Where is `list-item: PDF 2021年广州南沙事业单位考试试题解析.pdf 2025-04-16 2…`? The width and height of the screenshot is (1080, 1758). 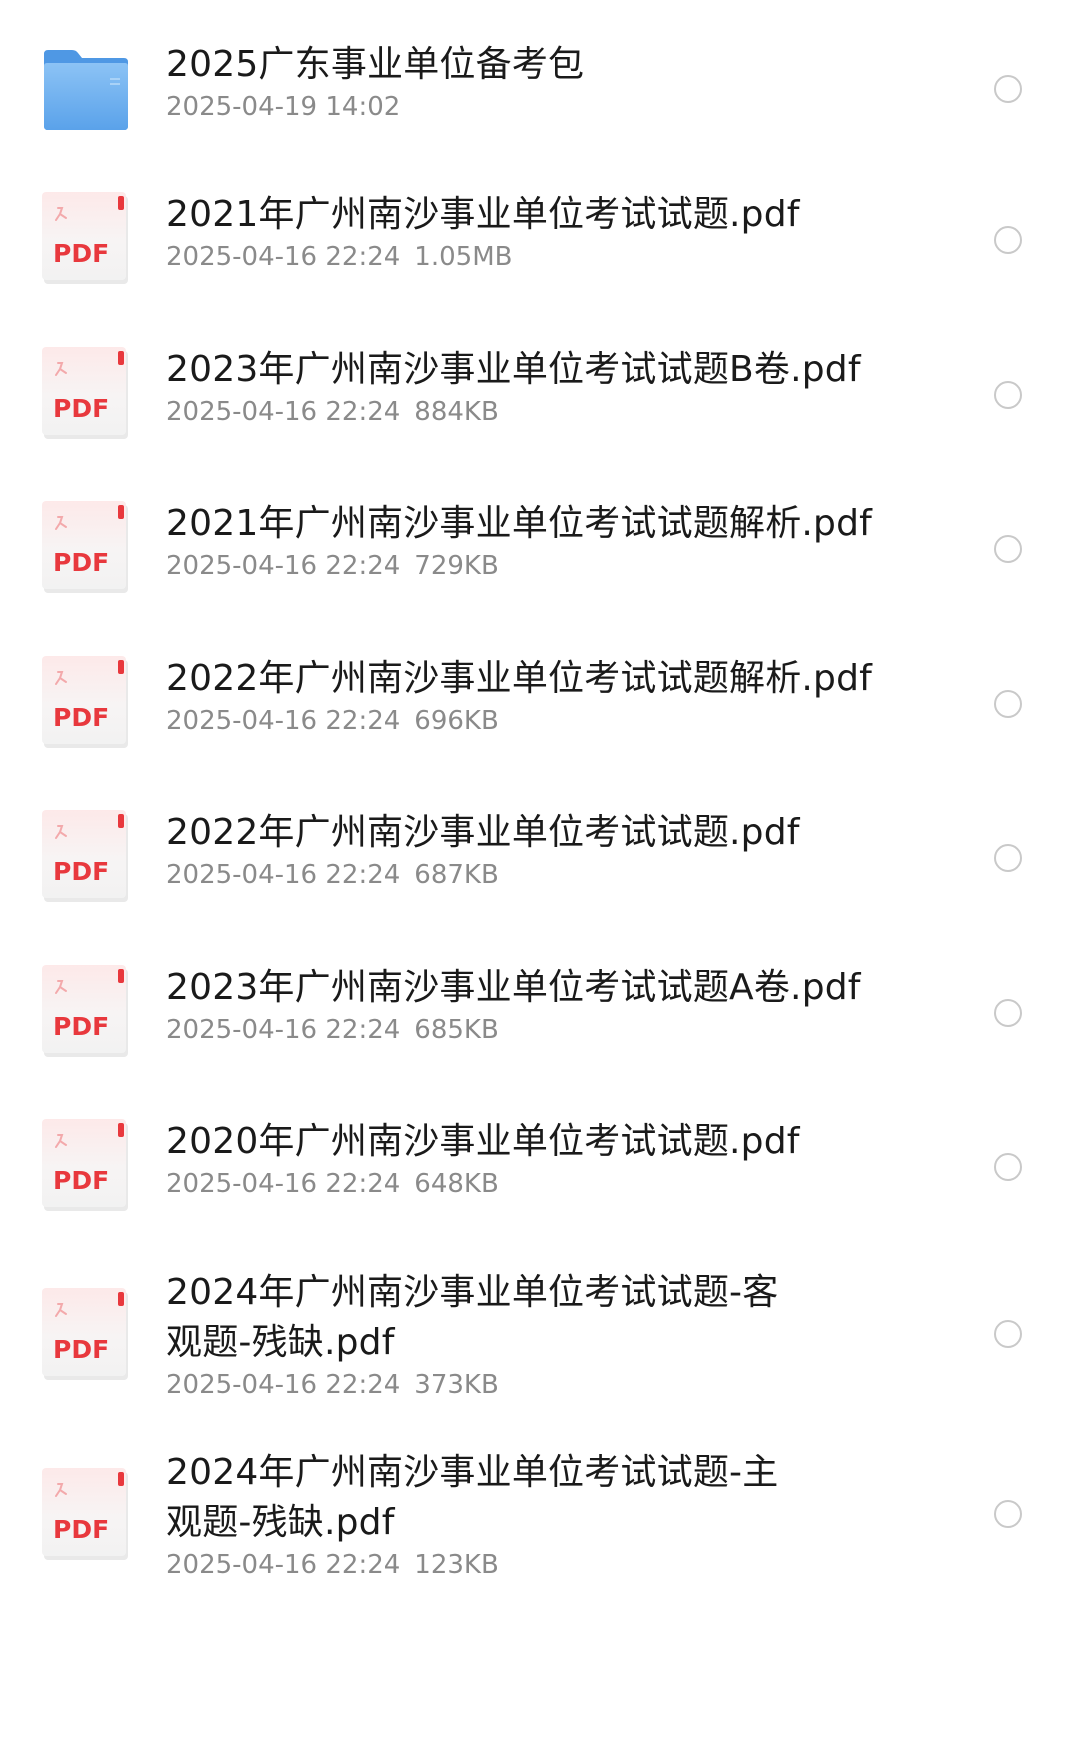
list-item: PDF 2021年广州南沙事业单位考试试题解析.pdf 2025-04-16 2… is located at coordinates (540, 554).